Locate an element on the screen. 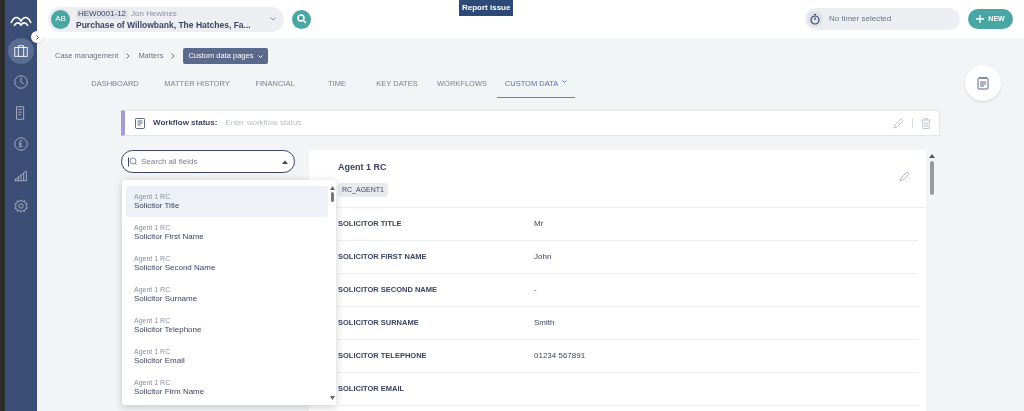 The image size is (1024, 411). gear-icon is located at coordinates (21, 206).